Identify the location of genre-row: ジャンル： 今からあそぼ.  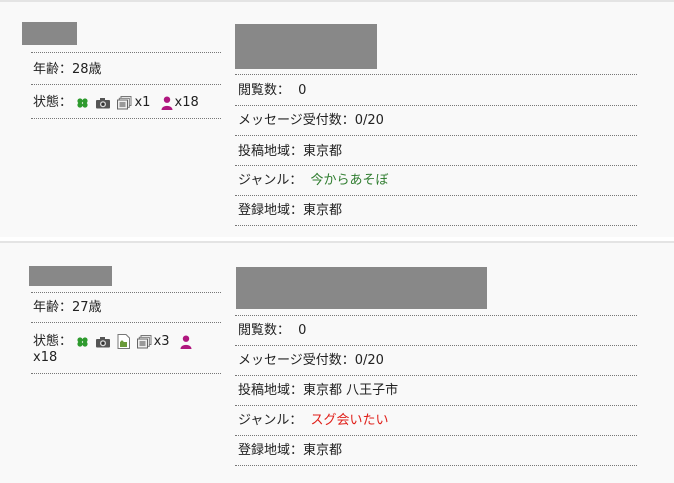
(313, 181).